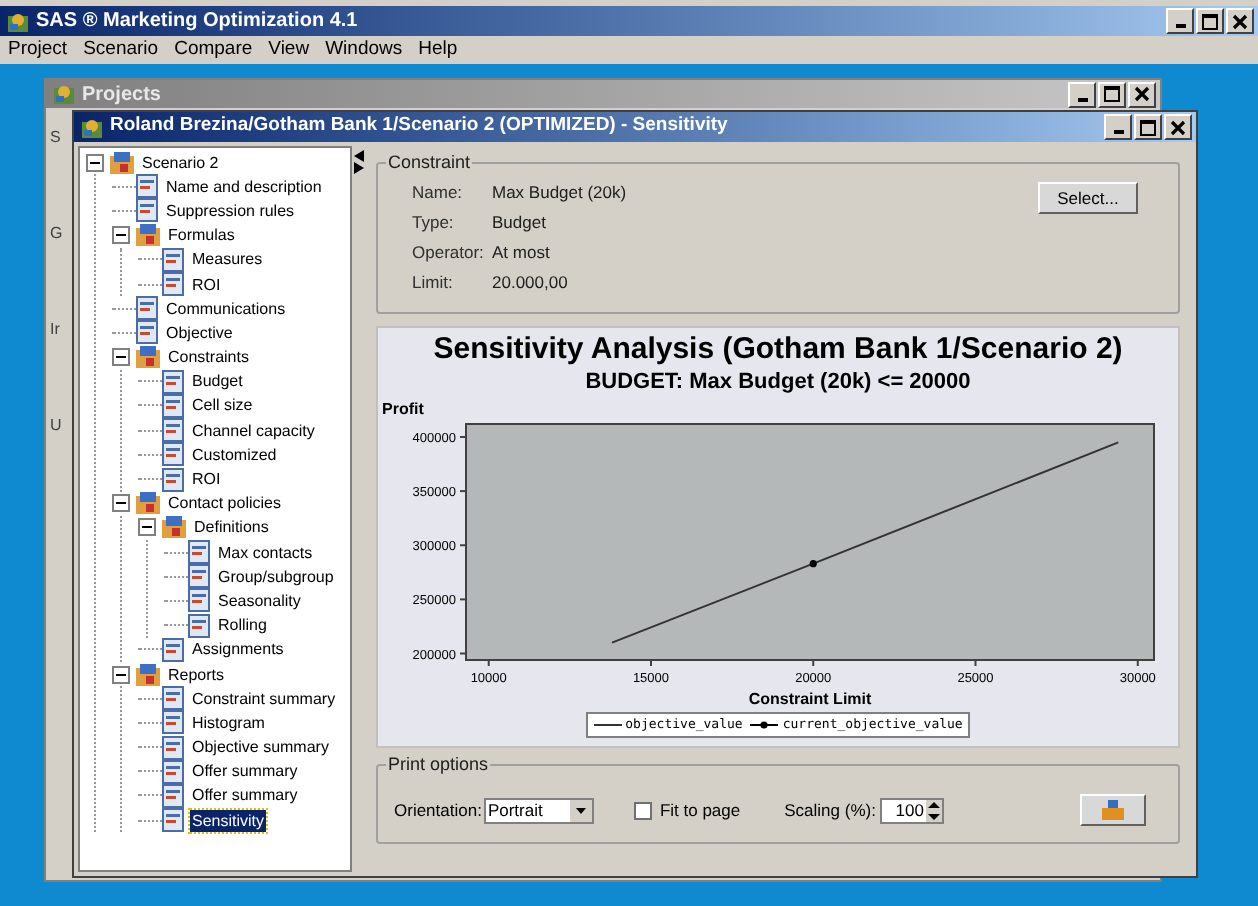 The width and height of the screenshot is (1258, 906). Describe the element at coordinates (289, 50) in the screenshot. I see `menu-item: View` at that location.